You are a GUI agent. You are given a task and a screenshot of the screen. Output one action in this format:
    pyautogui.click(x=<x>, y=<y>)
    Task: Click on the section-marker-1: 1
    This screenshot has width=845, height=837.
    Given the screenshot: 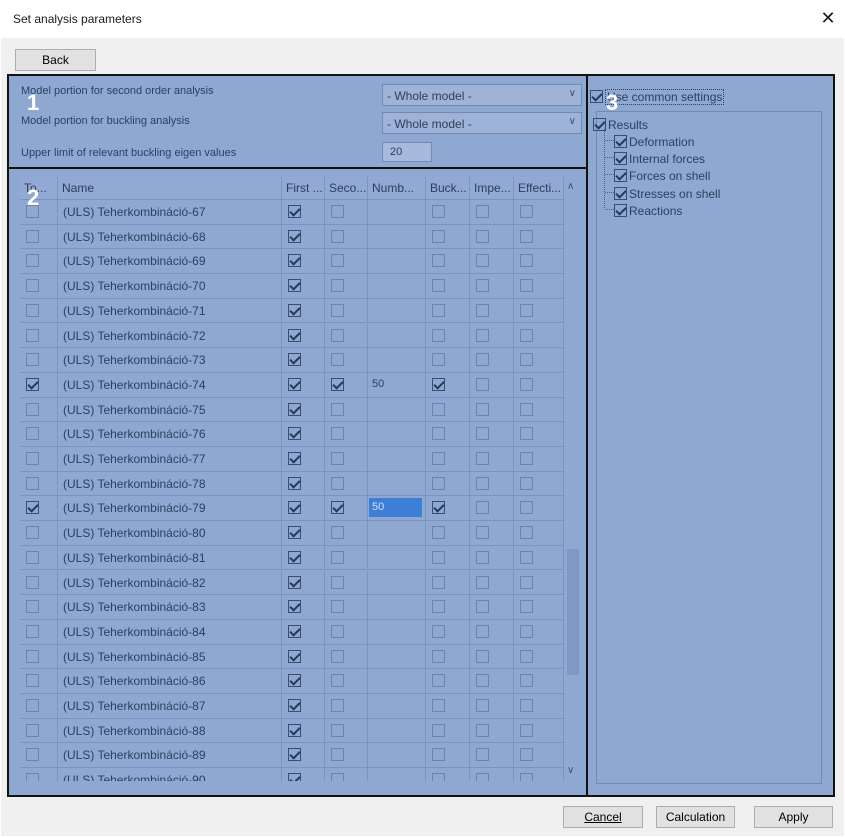 What is the action you would take?
    pyautogui.click(x=33, y=102)
    